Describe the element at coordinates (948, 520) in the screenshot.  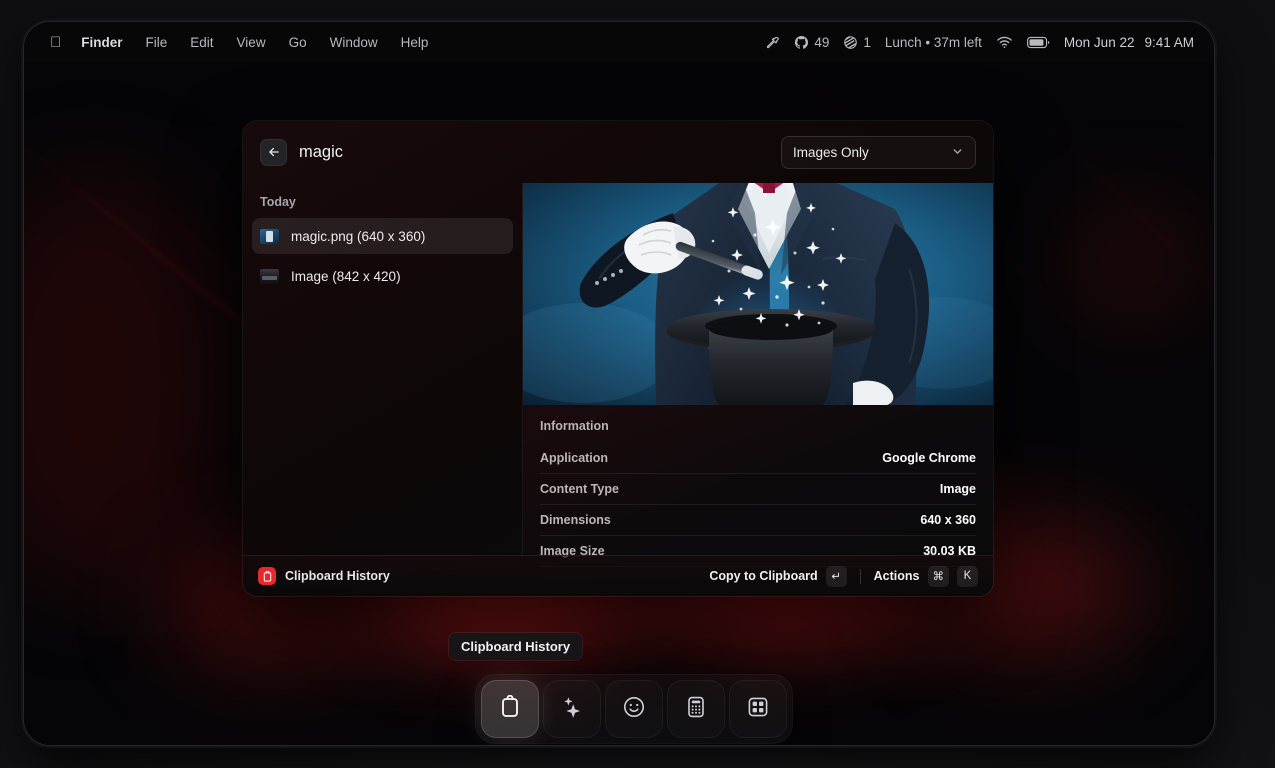
I see `info-value: 640 x 360` at that location.